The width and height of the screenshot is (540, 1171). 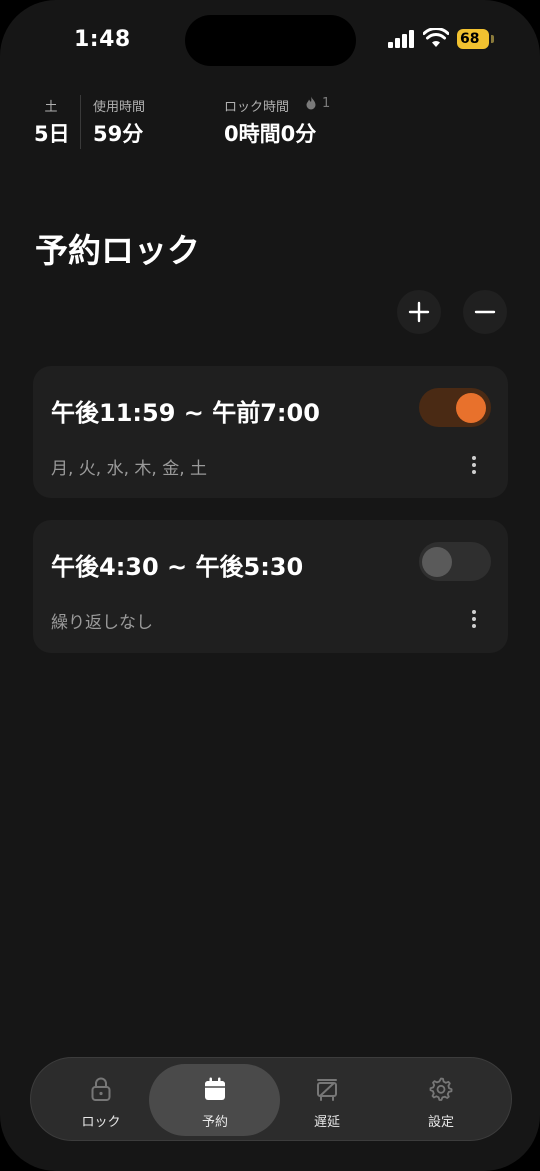 I want to click on delay-icon, so click(x=327, y=1090).